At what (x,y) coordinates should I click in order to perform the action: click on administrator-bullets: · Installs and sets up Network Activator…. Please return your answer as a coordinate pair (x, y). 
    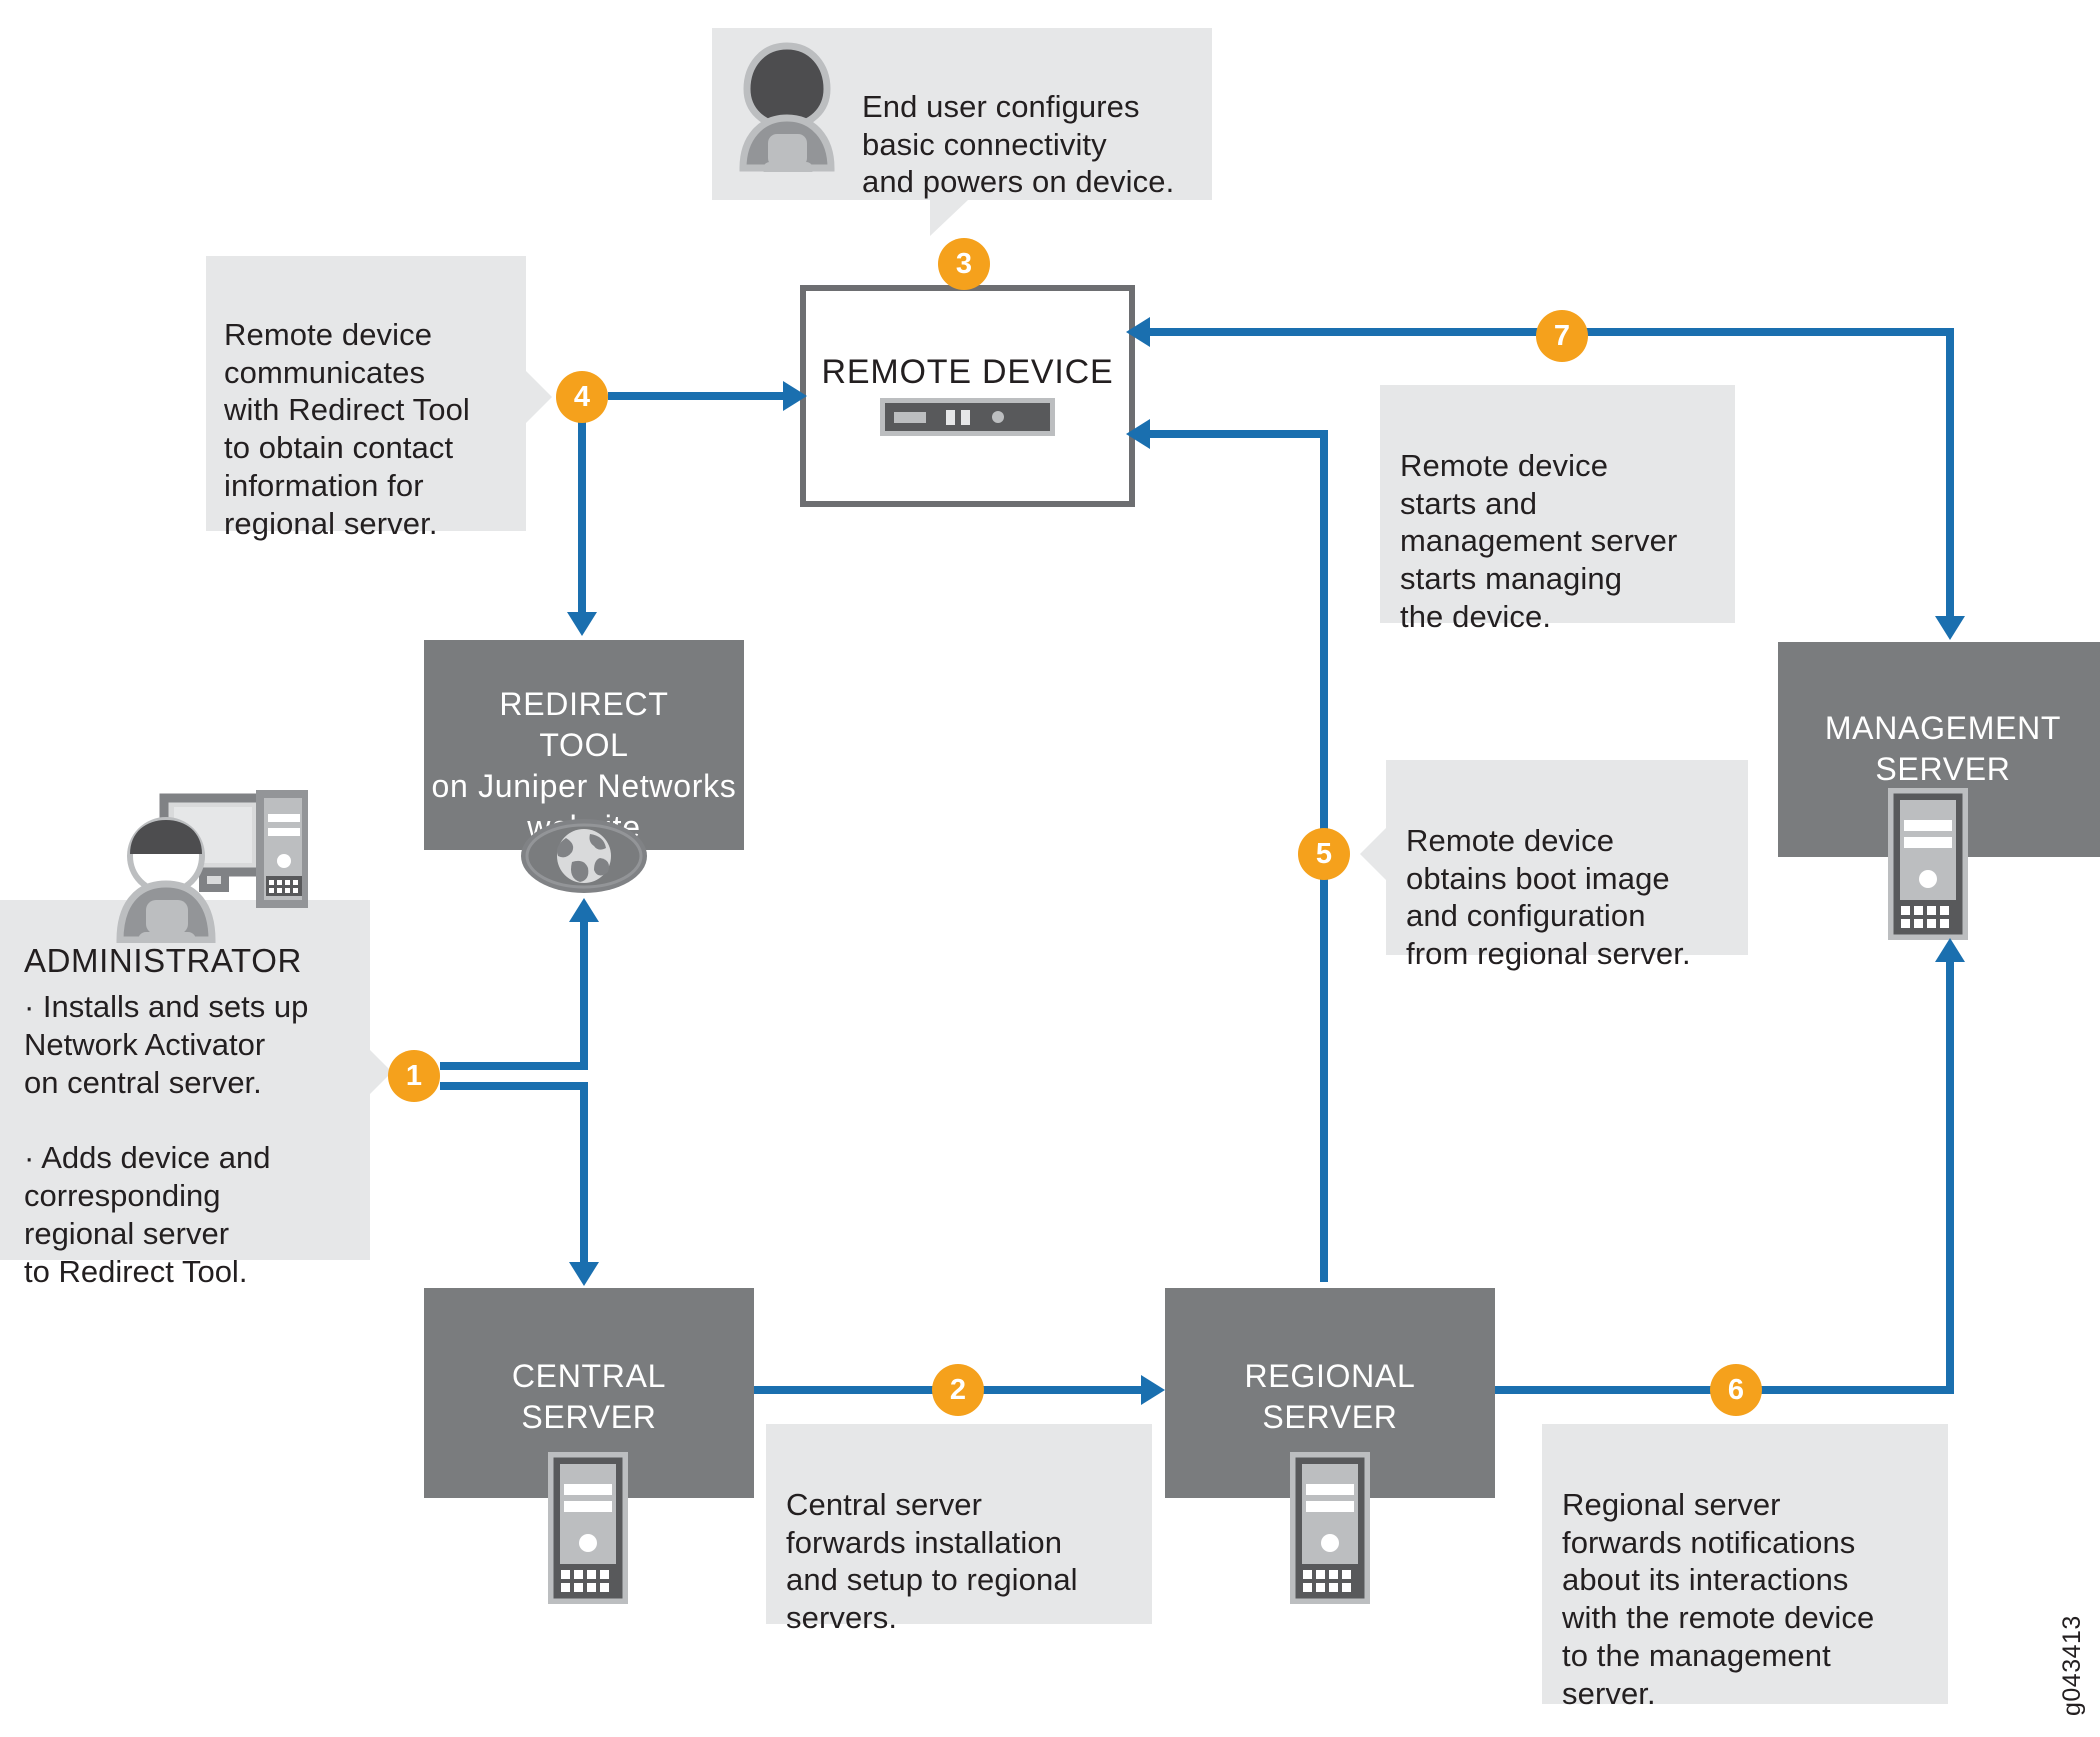
    Looking at the image, I should click on (166, 1139).